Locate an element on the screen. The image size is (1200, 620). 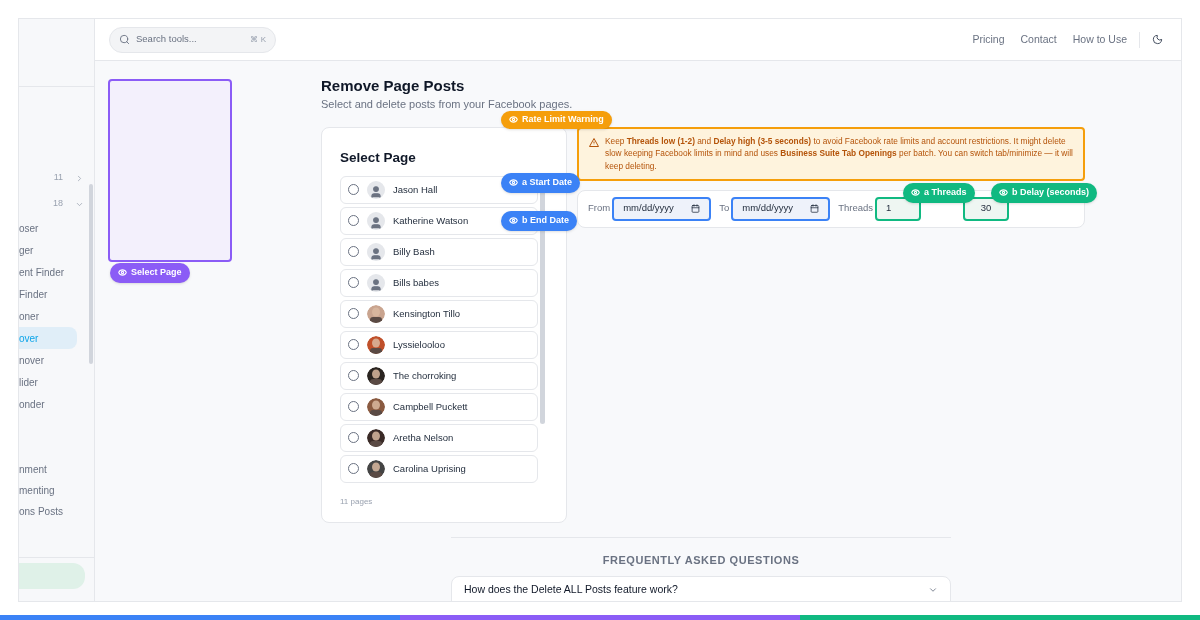
page-title: Remove Page Posts is located at coordinates (393, 86).